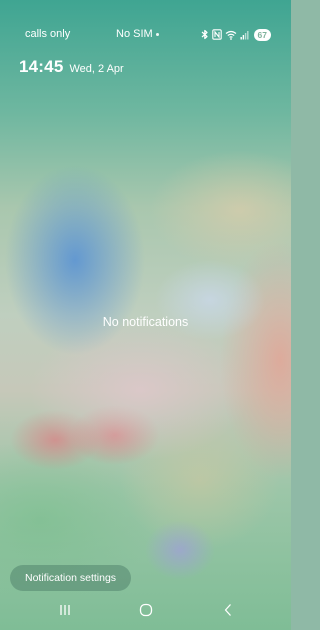 The width and height of the screenshot is (320, 630). What do you see at coordinates (216, 34) in the screenshot?
I see `nfc-icon` at bounding box center [216, 34].